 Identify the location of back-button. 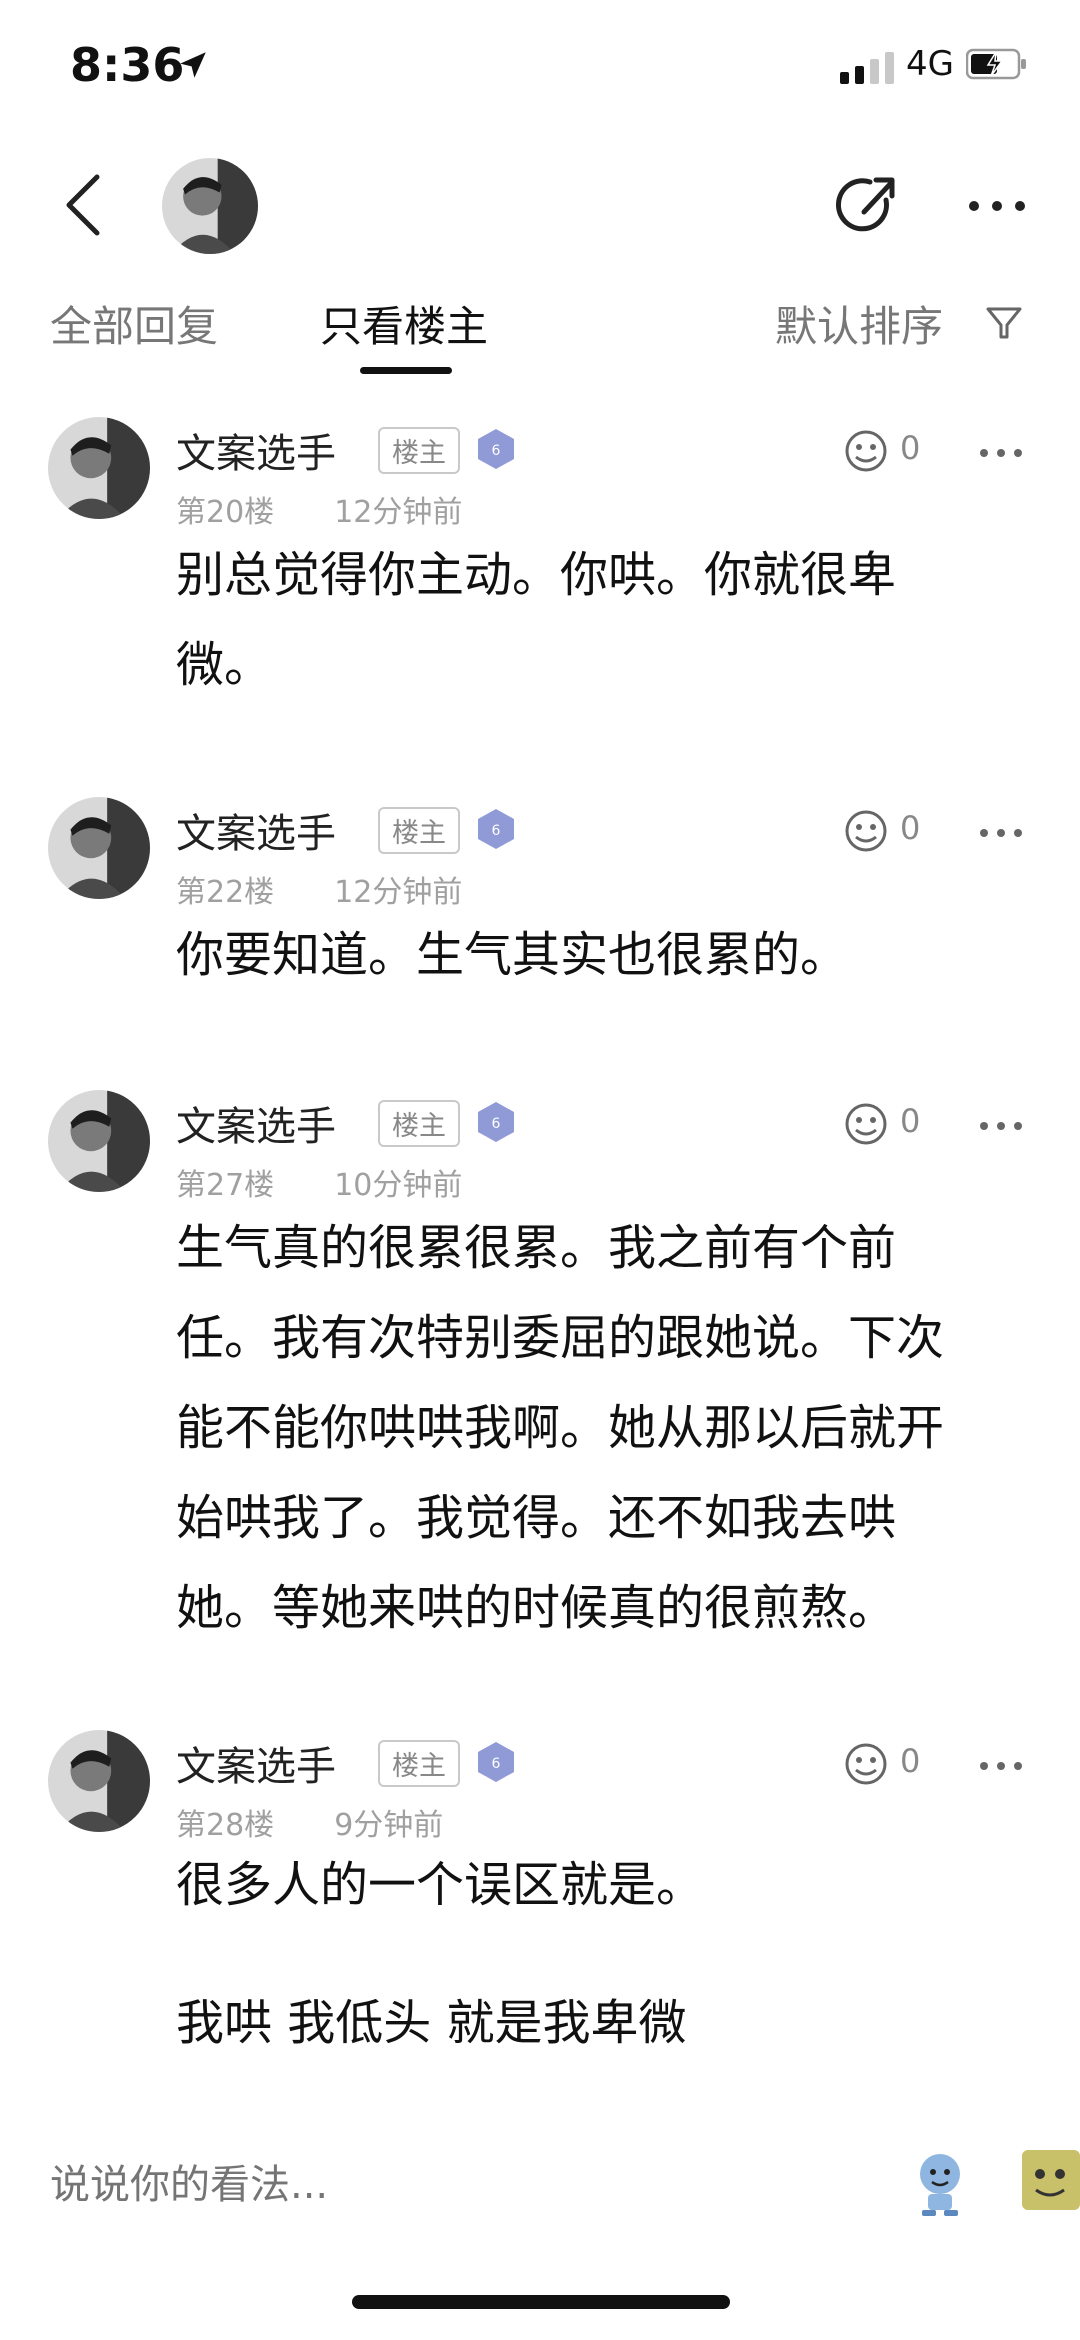
(83, 205).